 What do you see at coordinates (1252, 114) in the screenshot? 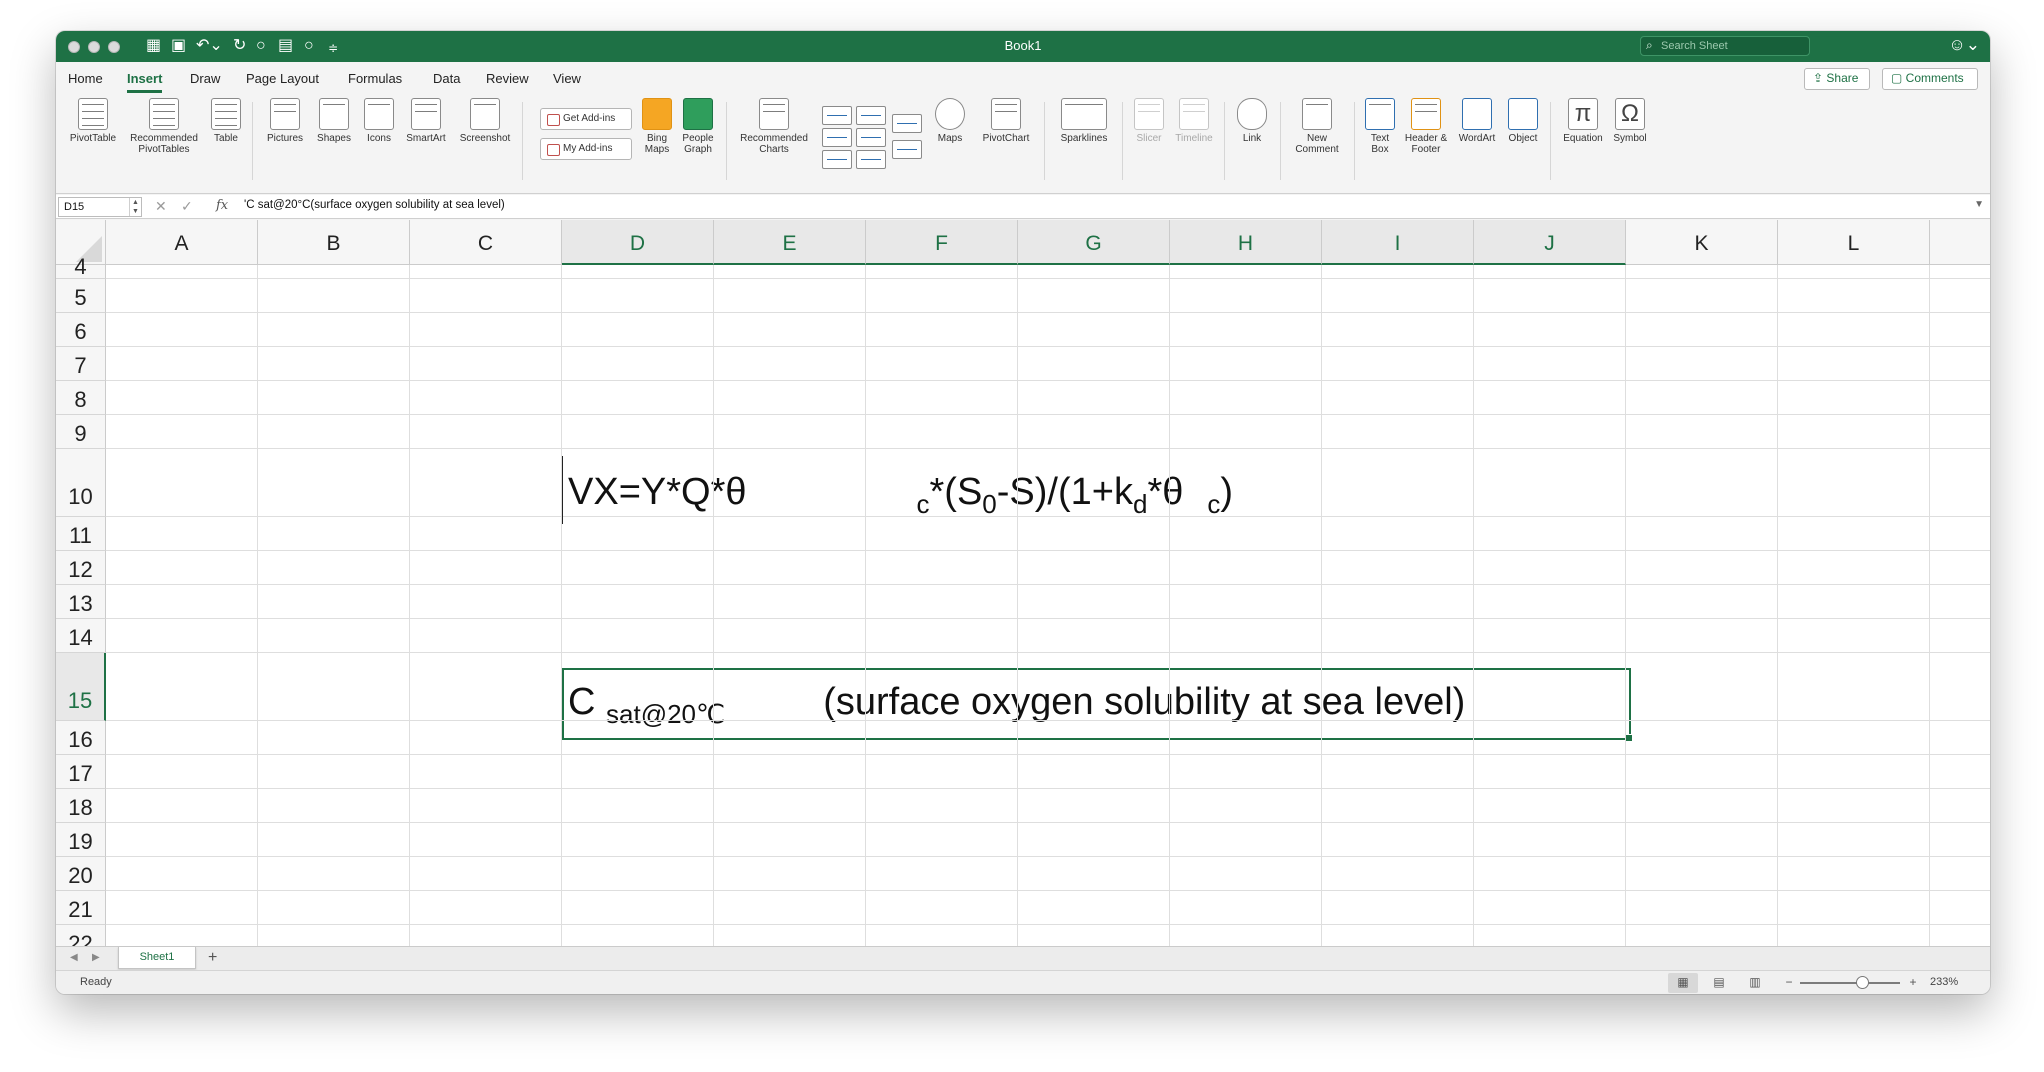
I see `link-icon` at bounding box center [1252, 114].